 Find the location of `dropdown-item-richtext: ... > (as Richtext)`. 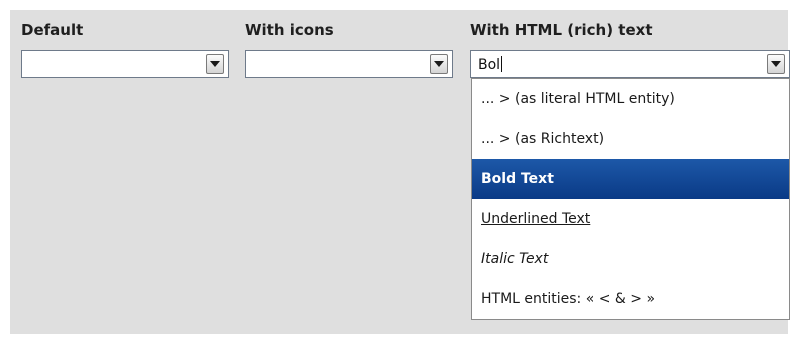

dropdown-item-richtext: ... > (as Richtext) is located at coordinates (630, 139).